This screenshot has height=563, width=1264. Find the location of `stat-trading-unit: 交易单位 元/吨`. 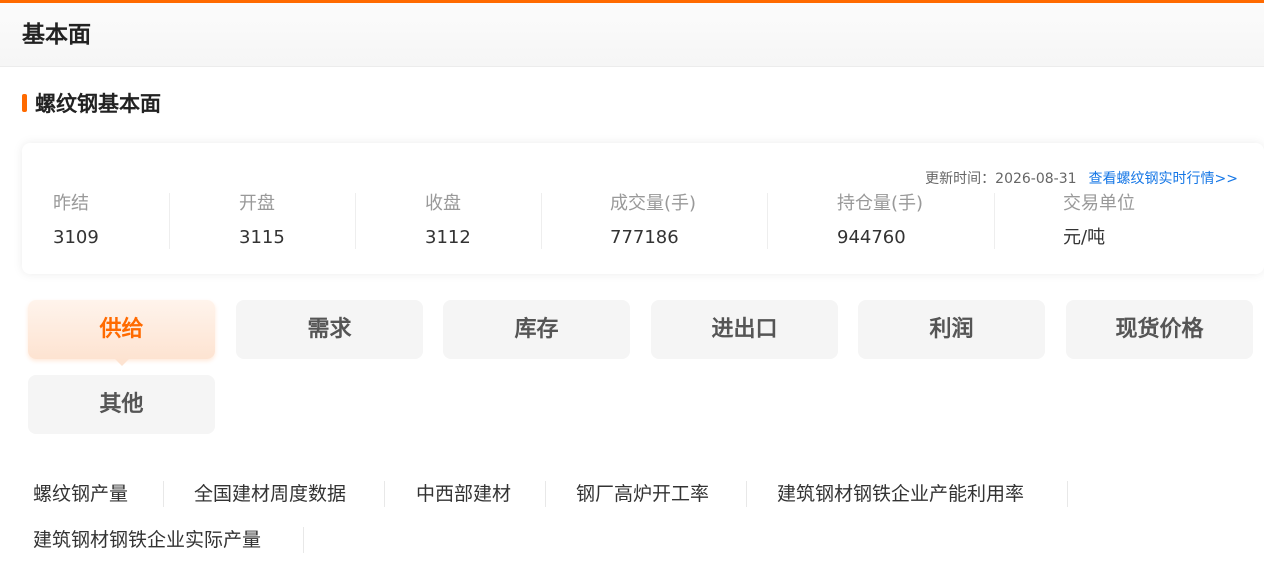

stat-trading-unit: 交易单位 元/吨 is located at coordinates (1099, 221).